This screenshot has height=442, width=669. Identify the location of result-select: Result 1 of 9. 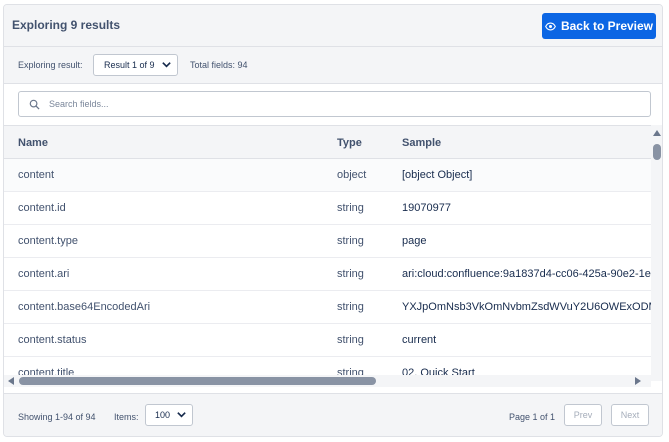
(135, 65).